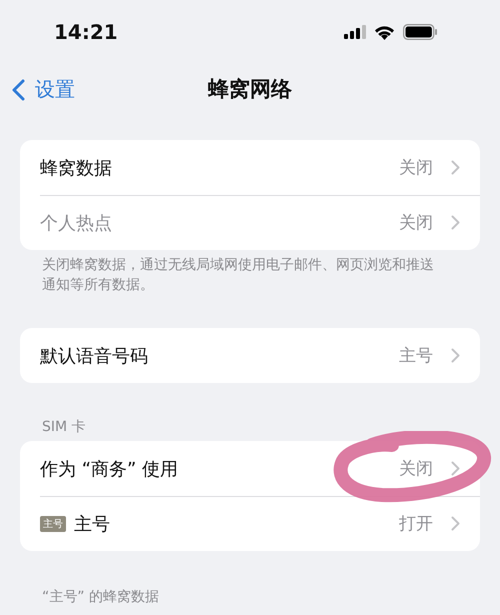 The width and height of the screenshot is (500, 615). What do you see at coordinates (416, 524) in the screenshot?
I see `row-value: 打开` at bounding box center [416, 524].